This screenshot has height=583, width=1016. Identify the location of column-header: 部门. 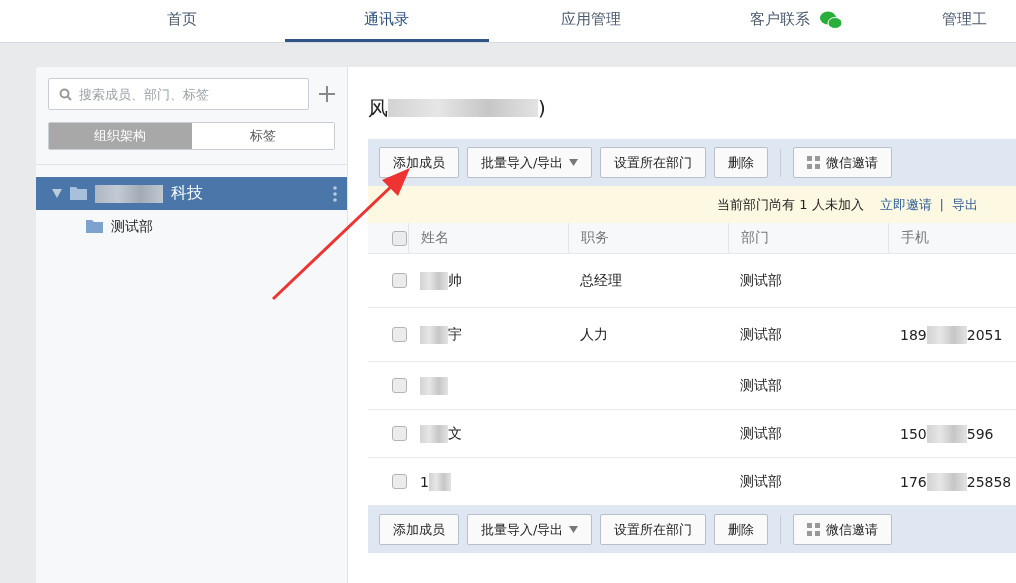
(755, 238).